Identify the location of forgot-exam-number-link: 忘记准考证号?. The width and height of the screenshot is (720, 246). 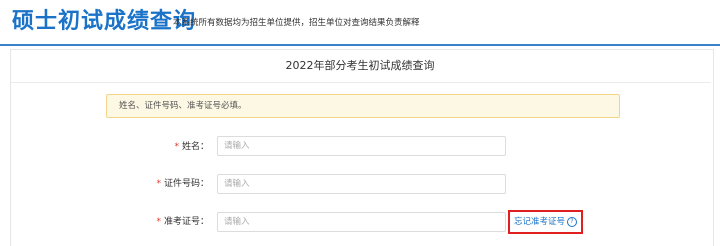
(545, 222).